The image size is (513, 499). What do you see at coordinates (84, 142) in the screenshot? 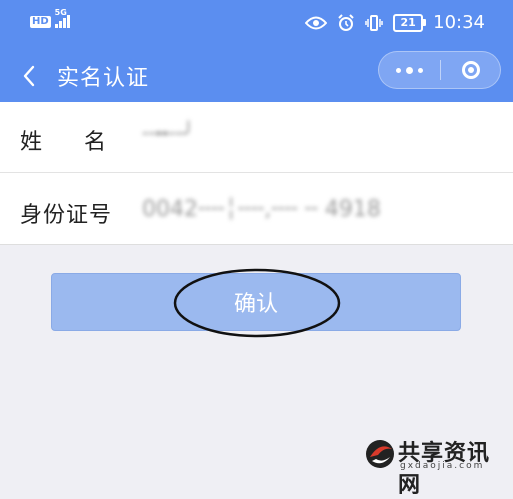
I see `name-label: 姓名` at bounding box center [84, 142].